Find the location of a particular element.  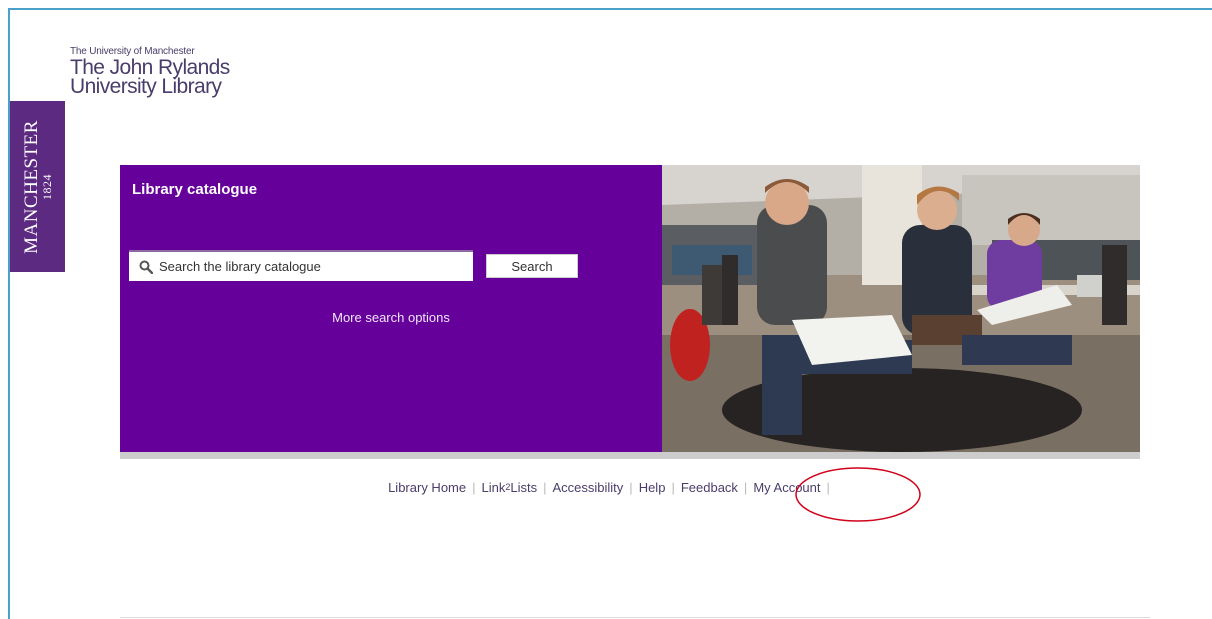

search-icon is located at coordinates (146, 267).